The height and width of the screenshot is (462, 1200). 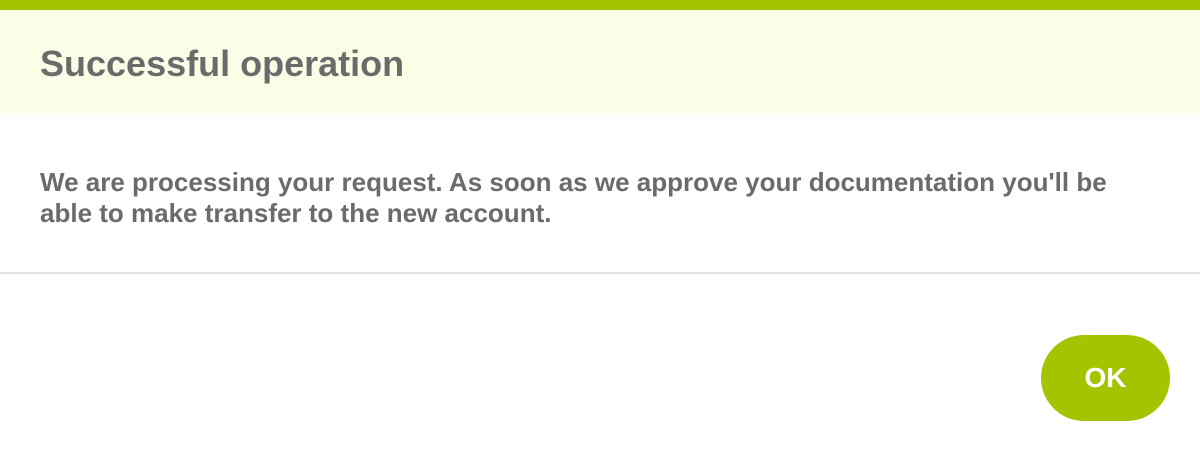 I want to click on ok-button: OK, so click(x=1105, y=378).